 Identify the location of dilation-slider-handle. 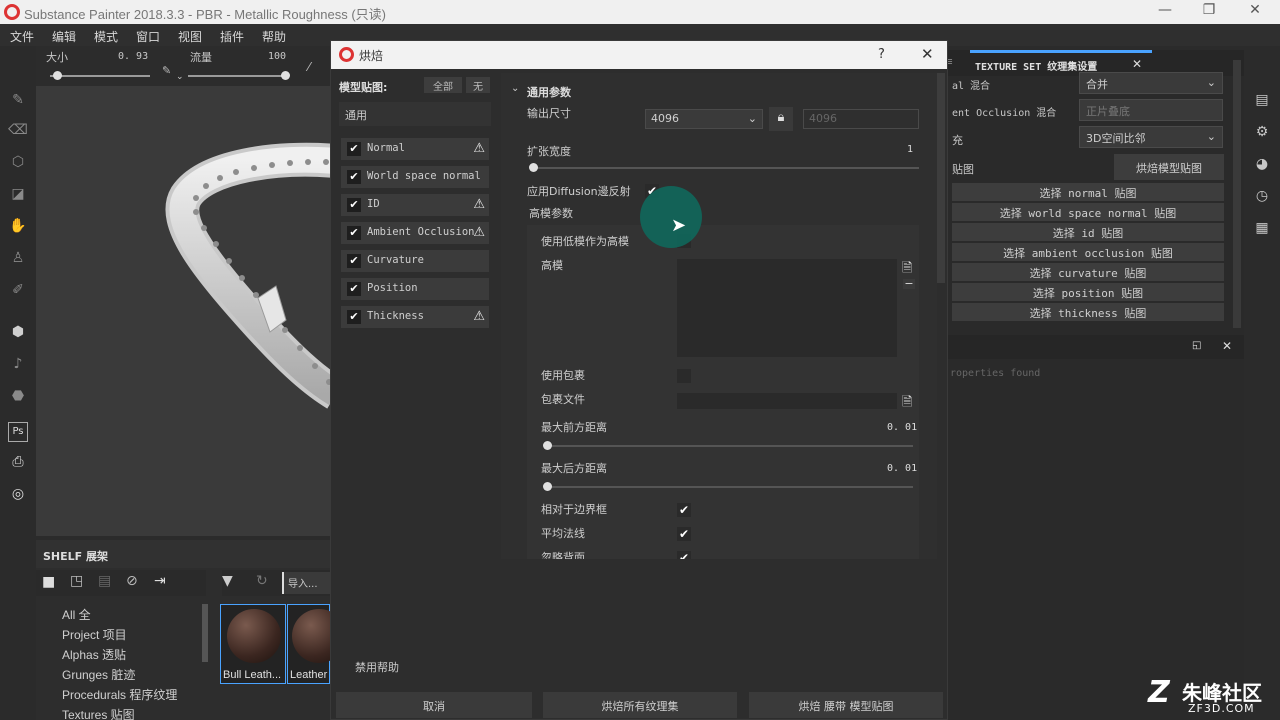
(533, 167).